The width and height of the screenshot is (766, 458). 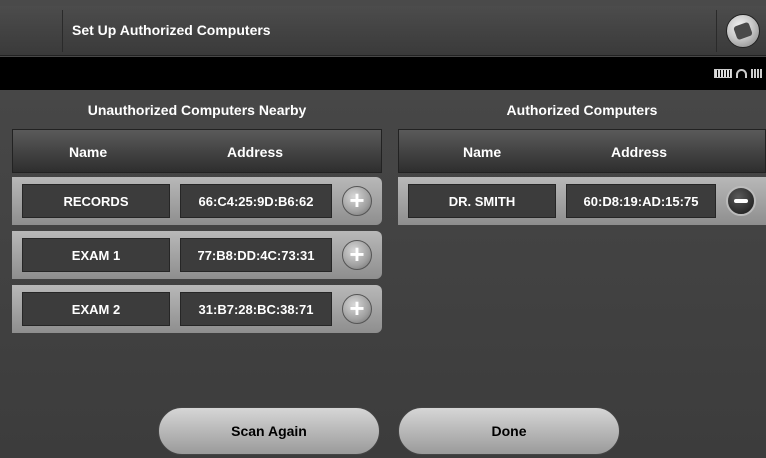 What do you see at coordinates (582, 151) in the screenshot?
I see `authorized-list-header: Name Address` at bounding box center [582, 151].